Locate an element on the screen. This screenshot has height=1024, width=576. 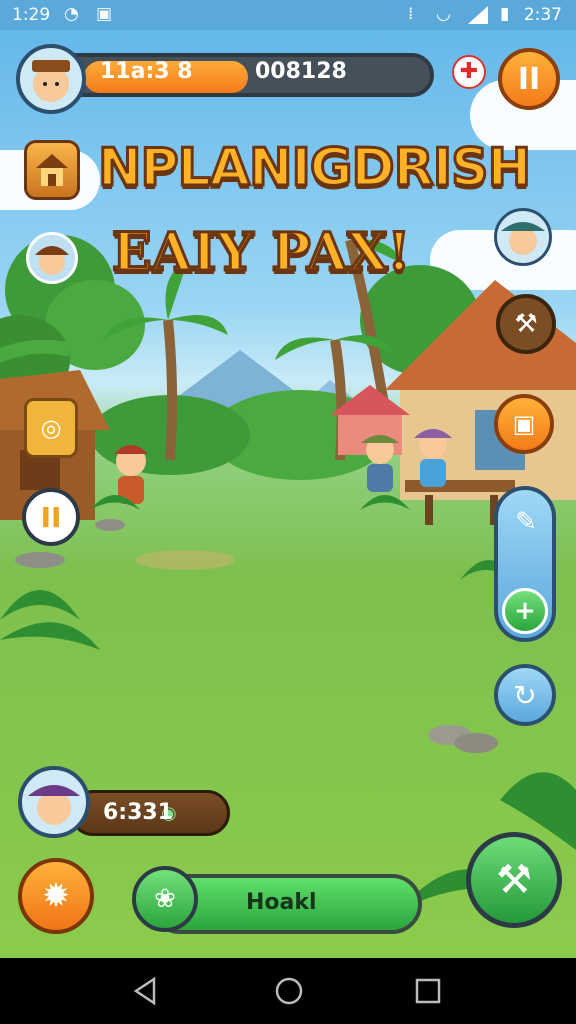
friend-avatar is located at coordinates (52, 258).